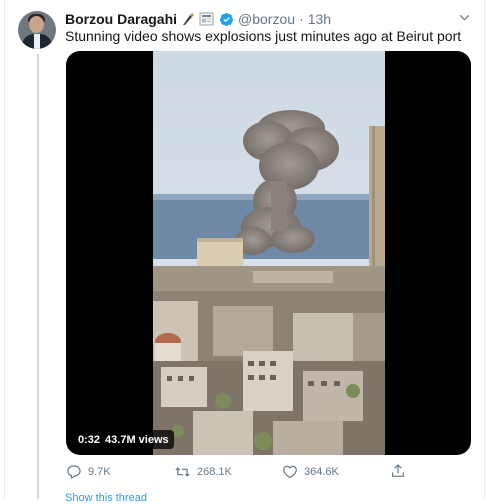 The height and width of the screenshot is (504, 487). I want to click on video-views: 43.7M views, so click(137, 439).